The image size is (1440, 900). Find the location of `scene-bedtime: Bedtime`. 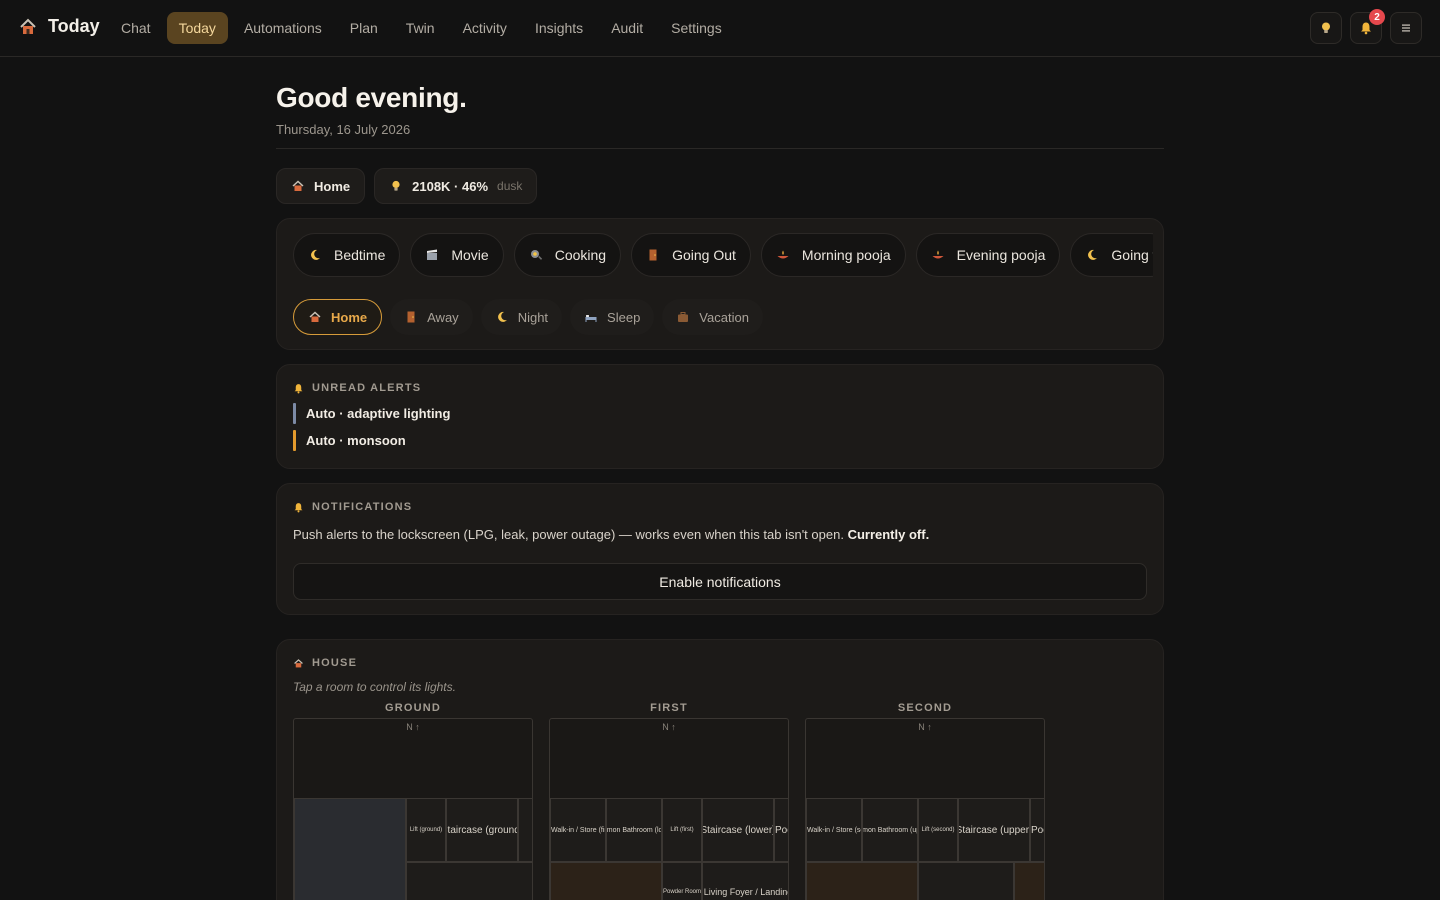

scene-bedtime: Bedtime is located at coordinates (347, 255).